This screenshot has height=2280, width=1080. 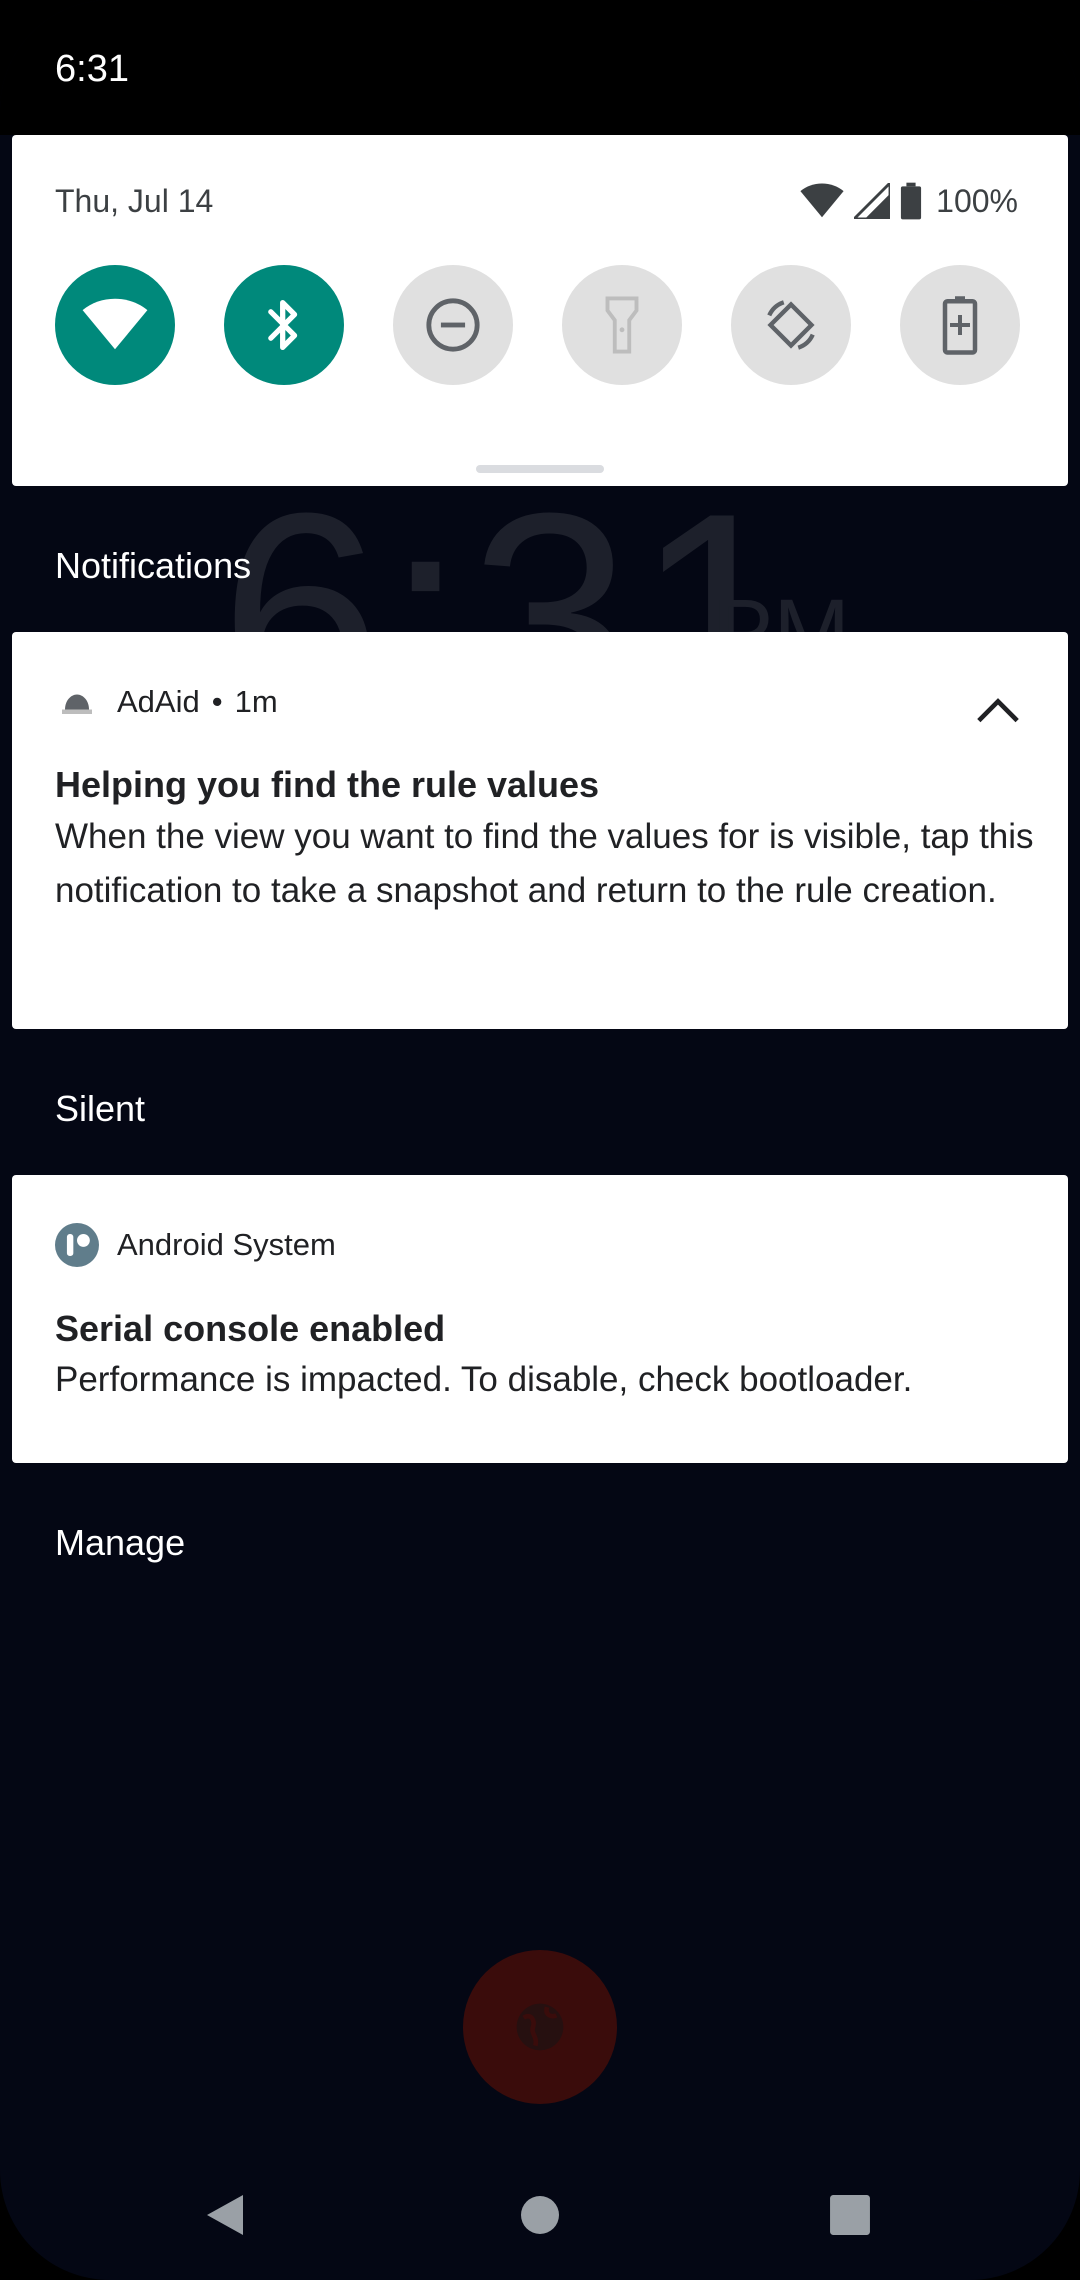 I want to click on nav-recents-button, so click(x=850, y=2215).